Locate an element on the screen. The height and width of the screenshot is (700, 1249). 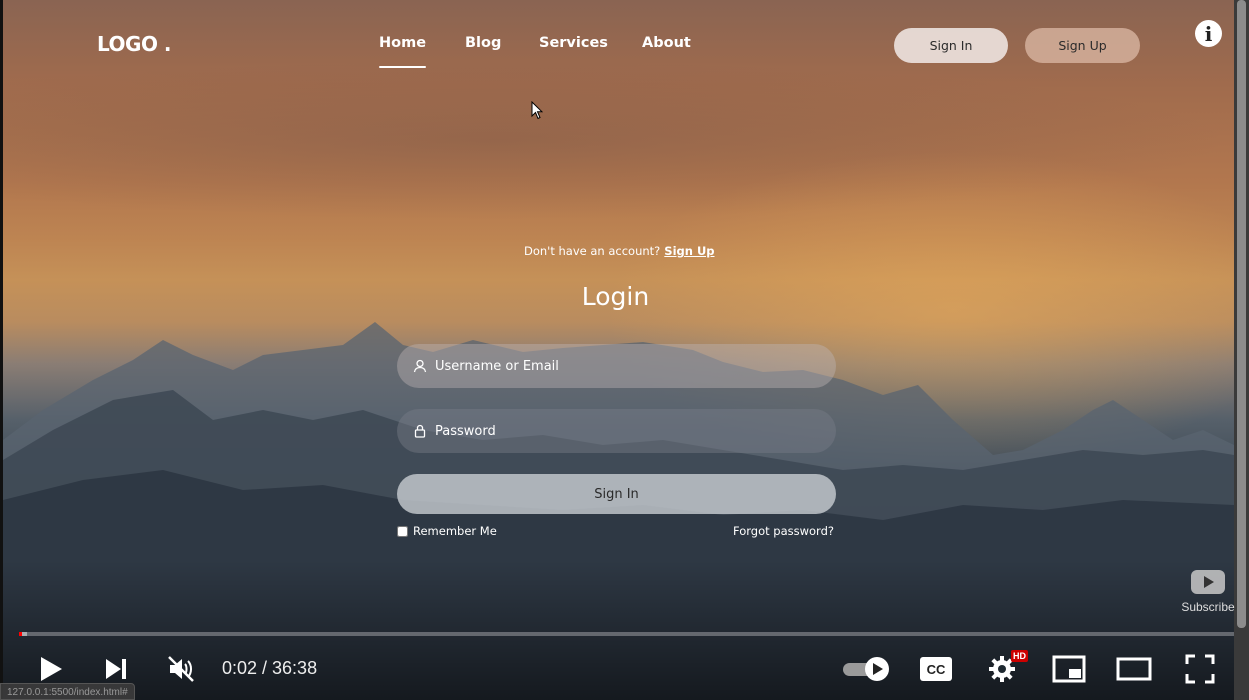
miniplayer-icon is located at coordinates (1069, 669).